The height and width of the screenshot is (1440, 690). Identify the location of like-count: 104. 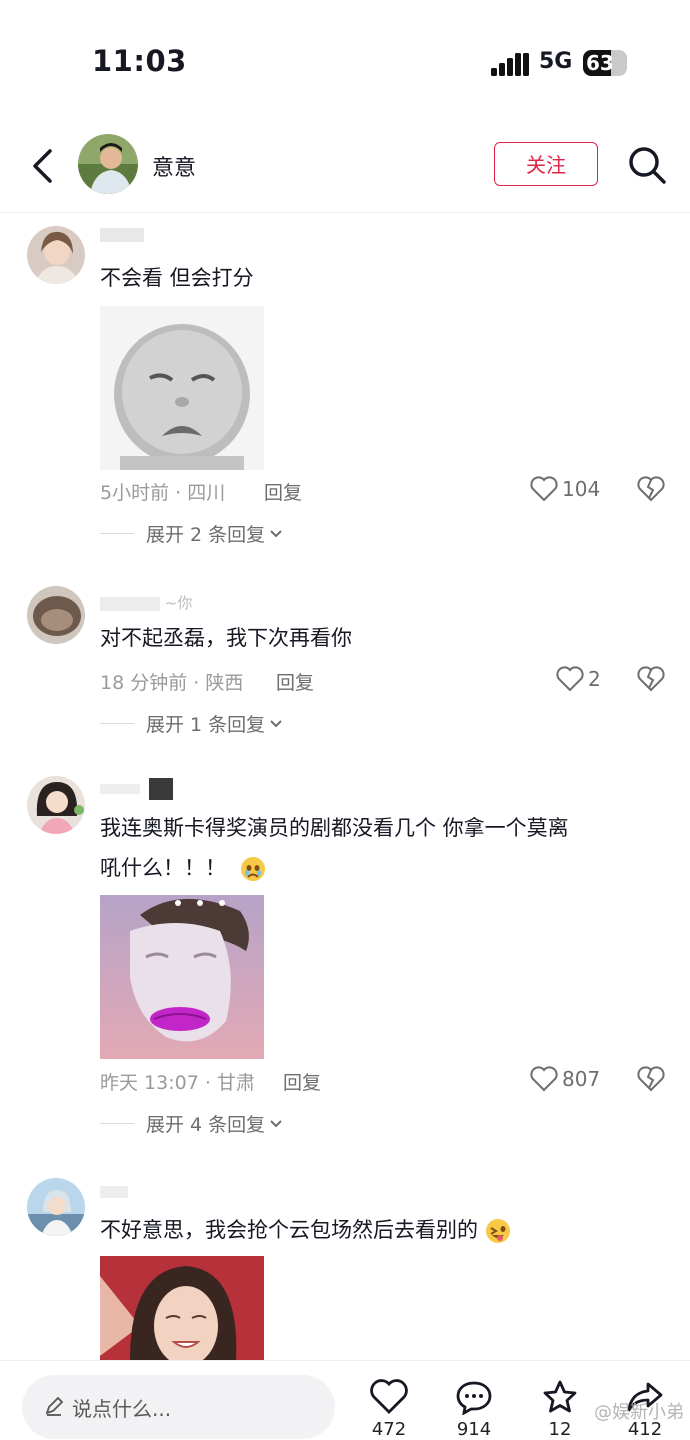
(581, 489).